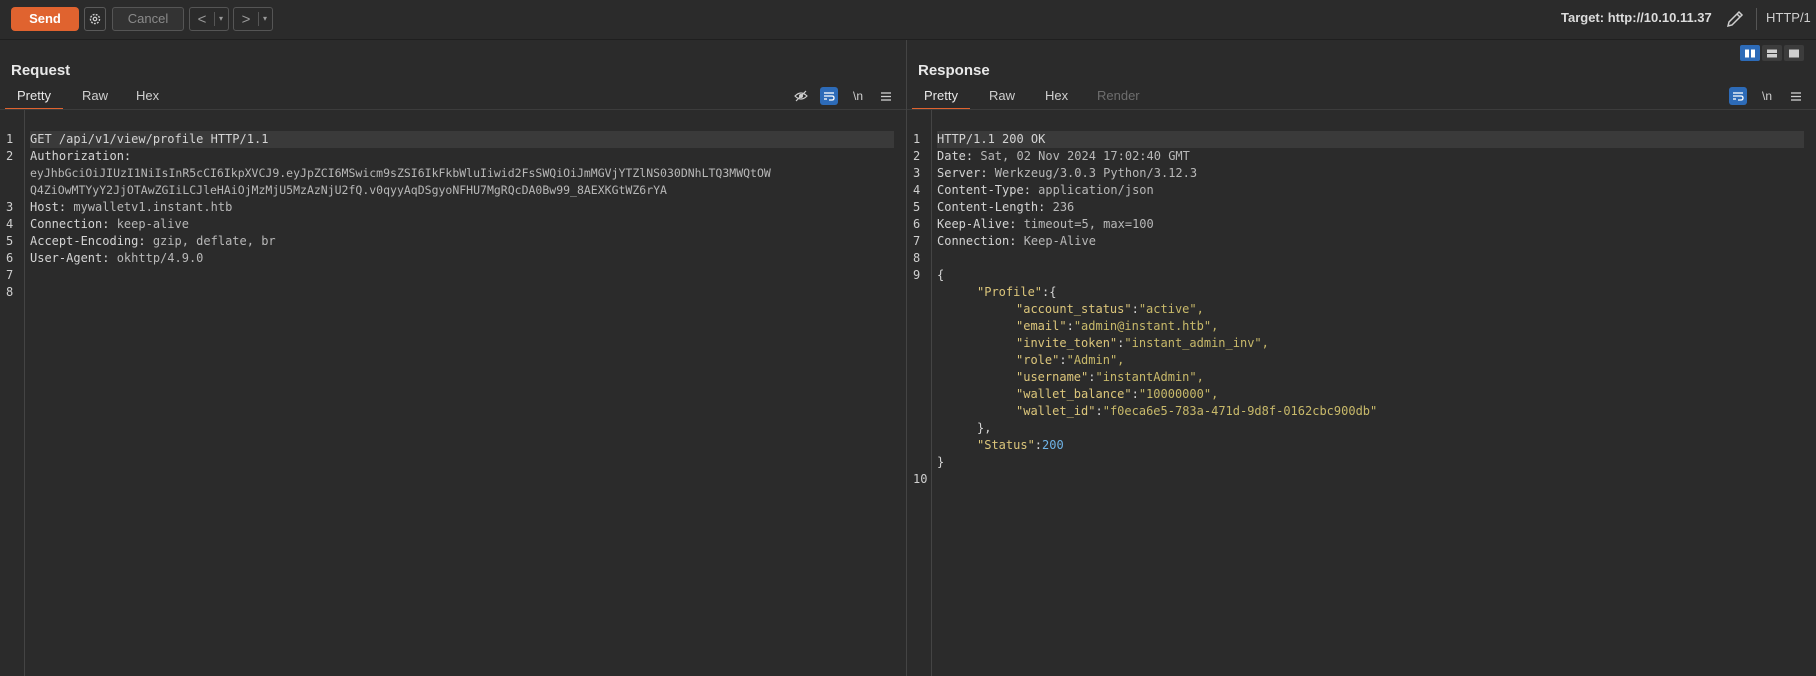 This screenshot has height=676, width=1816. What do you see at coordinates (1361, 419) in the screenshot?
I see `response-line: },` at bounding box center [1361, 419].